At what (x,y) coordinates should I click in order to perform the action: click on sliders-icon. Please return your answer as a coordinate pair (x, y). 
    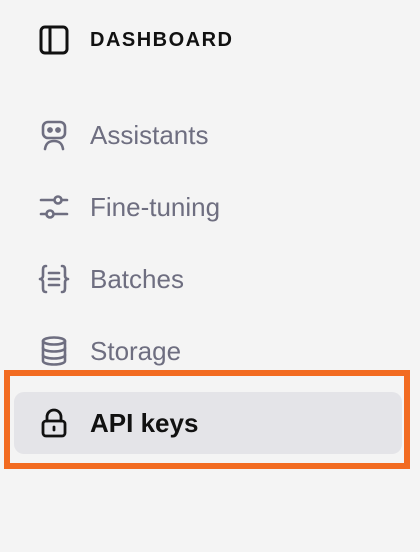
    Looking at the image, I should click on (54, 207).